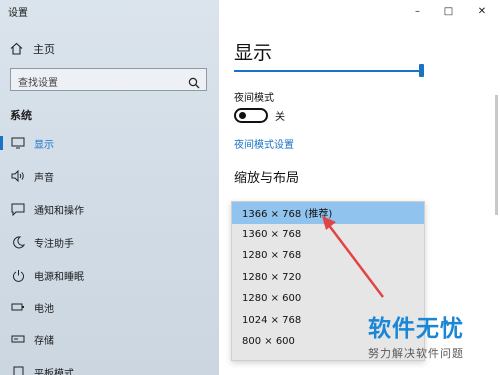 This screenshot has width=500, height=375. I want to click on watermark-sub: 努力解决软件问题, so click(416, 353).